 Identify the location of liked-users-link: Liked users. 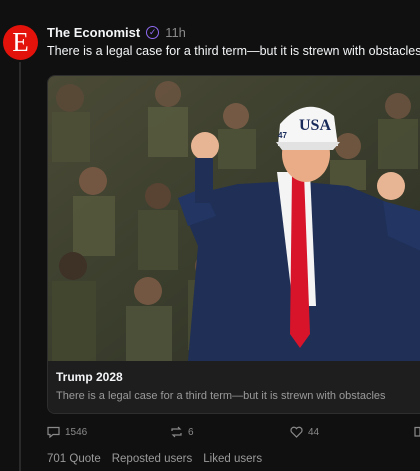
(232, 459).